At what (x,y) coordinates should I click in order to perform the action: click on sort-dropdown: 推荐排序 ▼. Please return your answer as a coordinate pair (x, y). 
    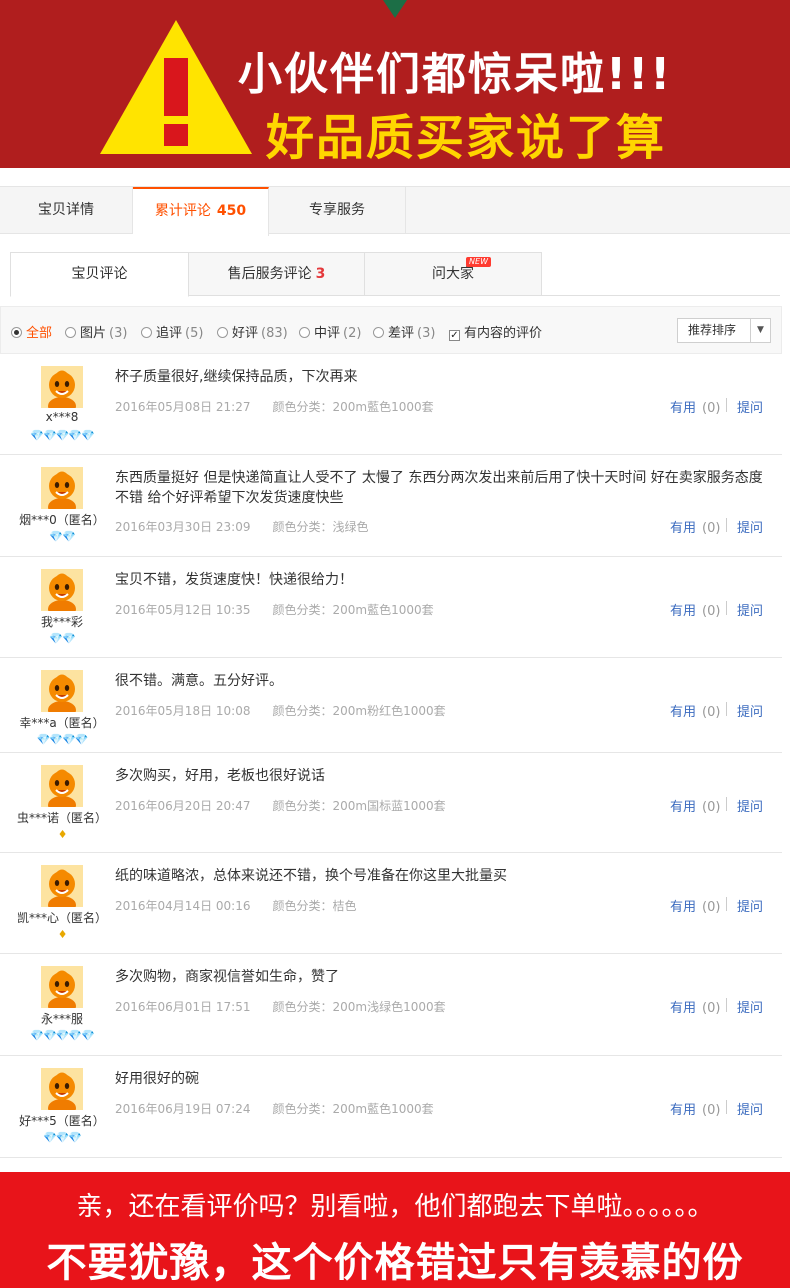
    Looking at the image, I should click on (724, 330).